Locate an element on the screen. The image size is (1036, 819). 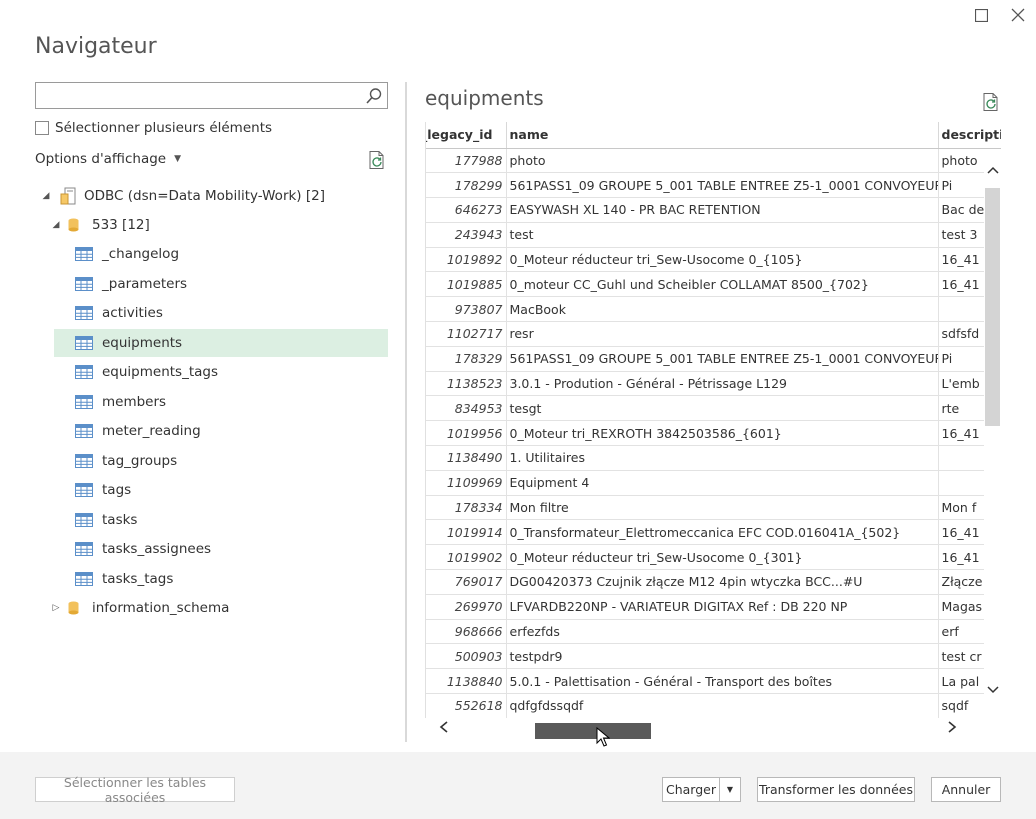
vertical-scrollbar is located at coordinates (992, 440).